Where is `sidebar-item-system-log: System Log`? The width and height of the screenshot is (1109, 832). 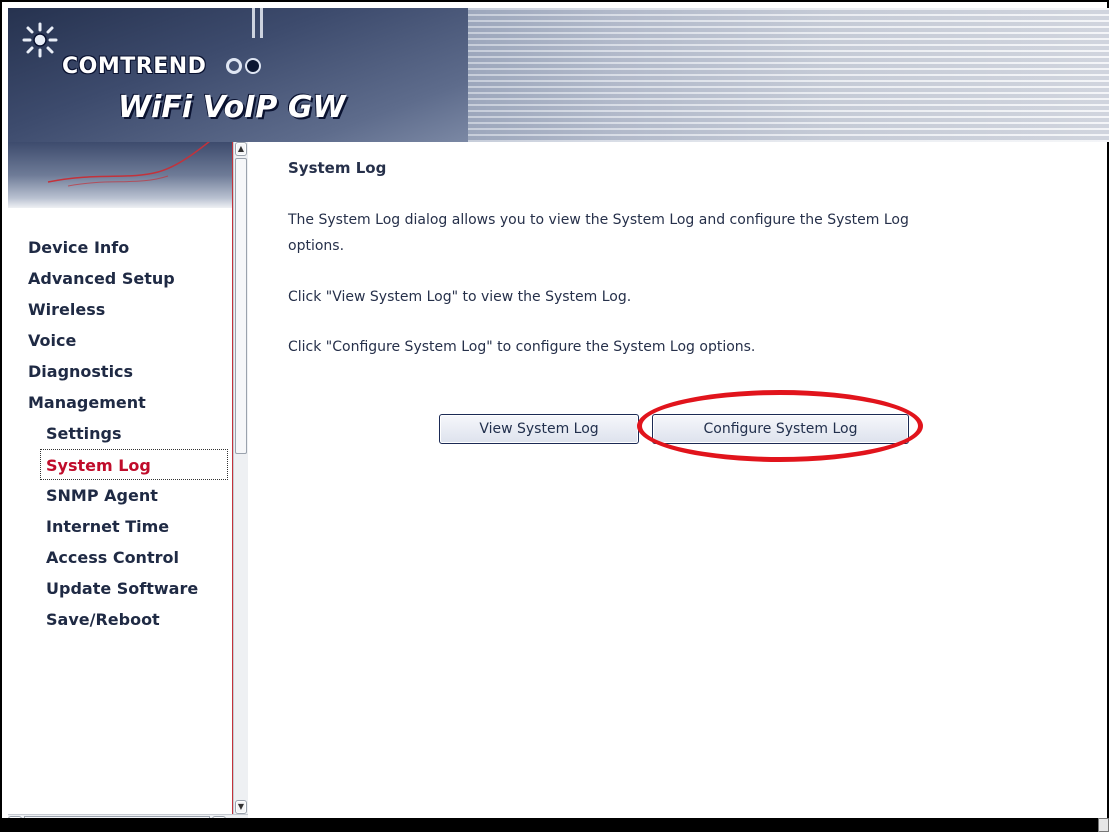 sidebar-item-system-log: System Log is located at coordinates (134, 464).